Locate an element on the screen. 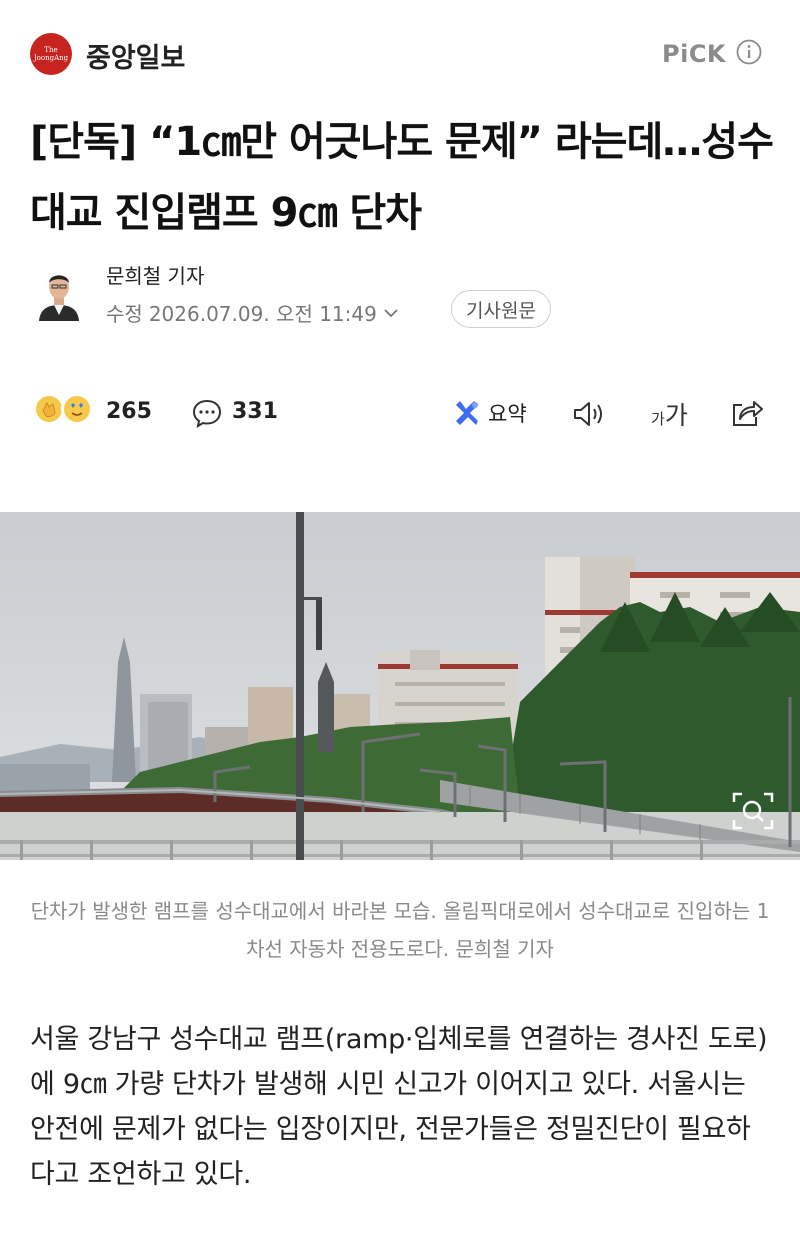 The height and width of the screenshot is (1249, 800). comment-count: 331 is located at coordinates (255, 411).